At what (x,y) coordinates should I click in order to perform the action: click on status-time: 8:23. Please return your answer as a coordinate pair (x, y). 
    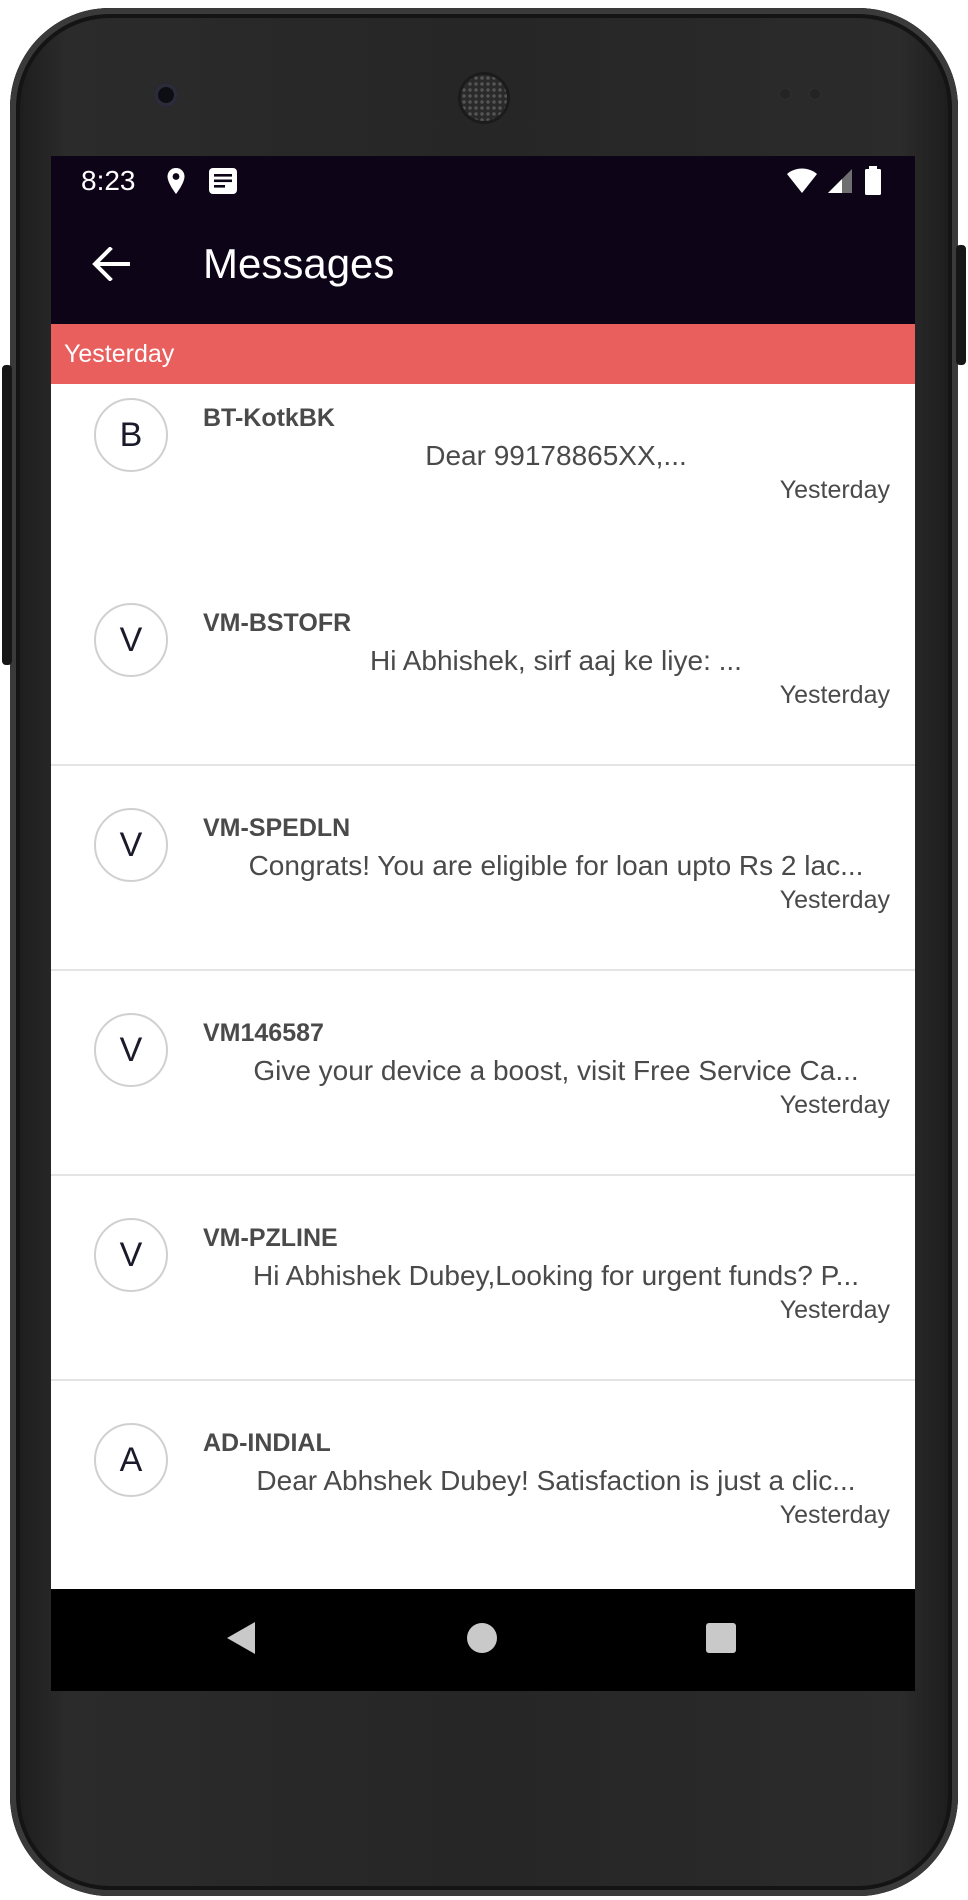
    Looking at the image, I should click on (108, 180).